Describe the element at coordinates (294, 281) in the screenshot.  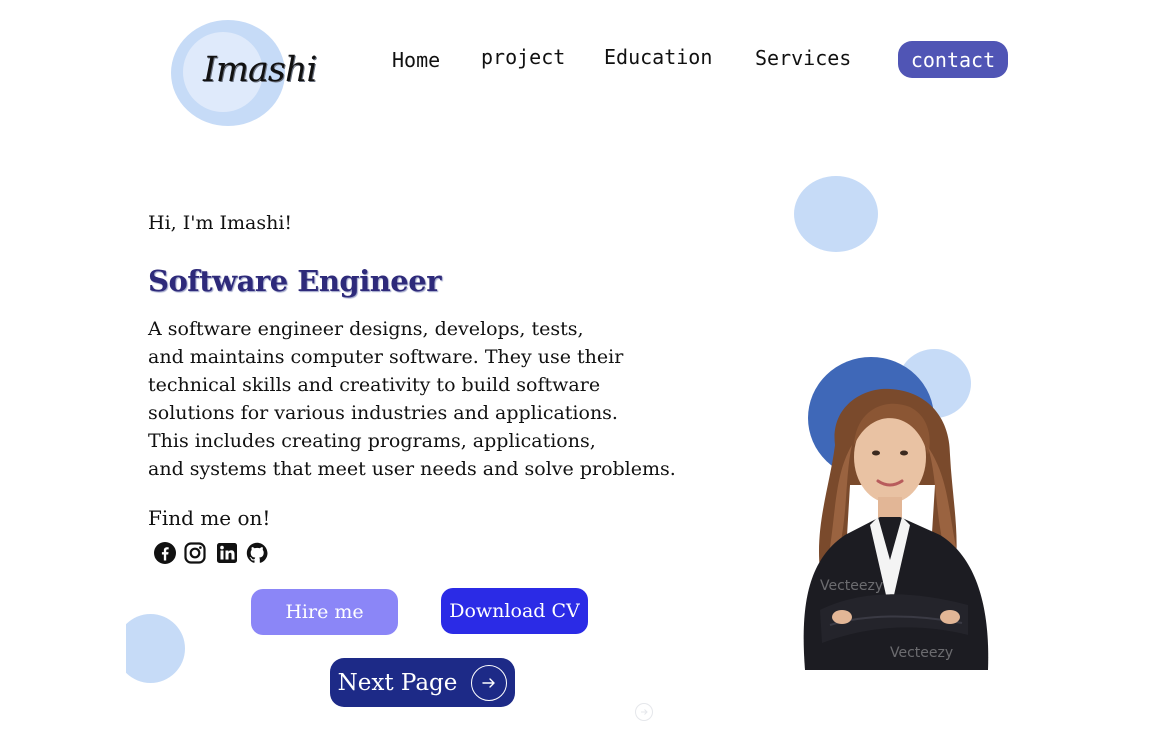
I see `role-title: Software Engineer` at that location.